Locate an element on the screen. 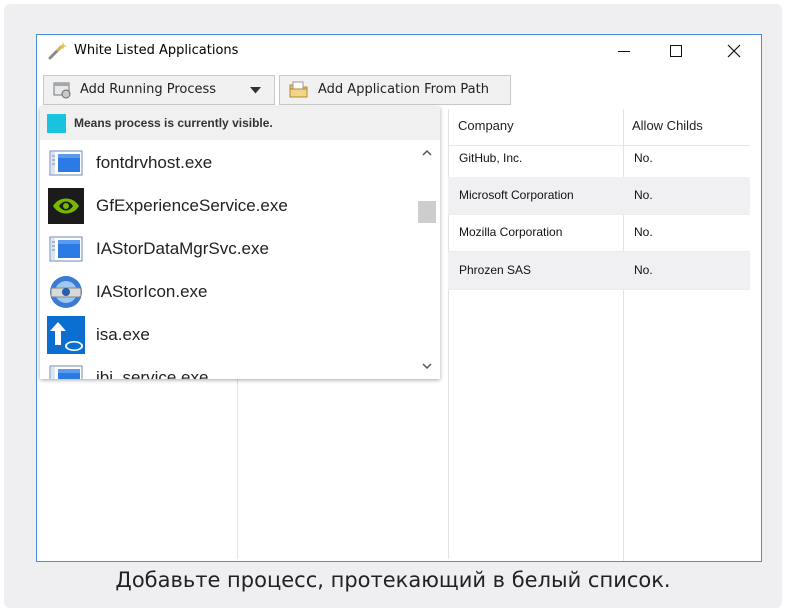 The image size is (786, 612). window-title: White Listed Applications is located at coordinates (156, 50).